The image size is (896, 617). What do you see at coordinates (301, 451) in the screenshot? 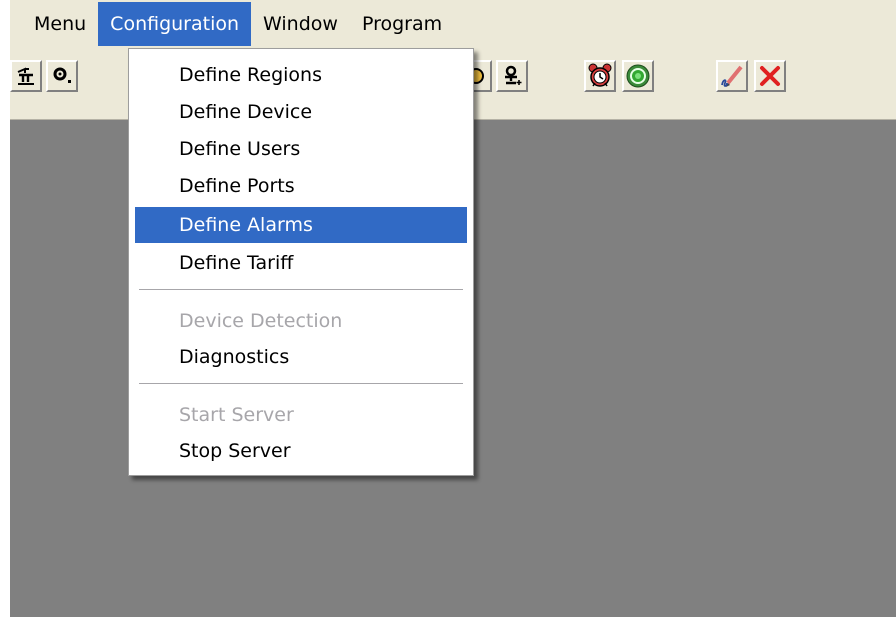
I see `menu-item-stop-server: Stop Server` at bounding box center [301, 451].